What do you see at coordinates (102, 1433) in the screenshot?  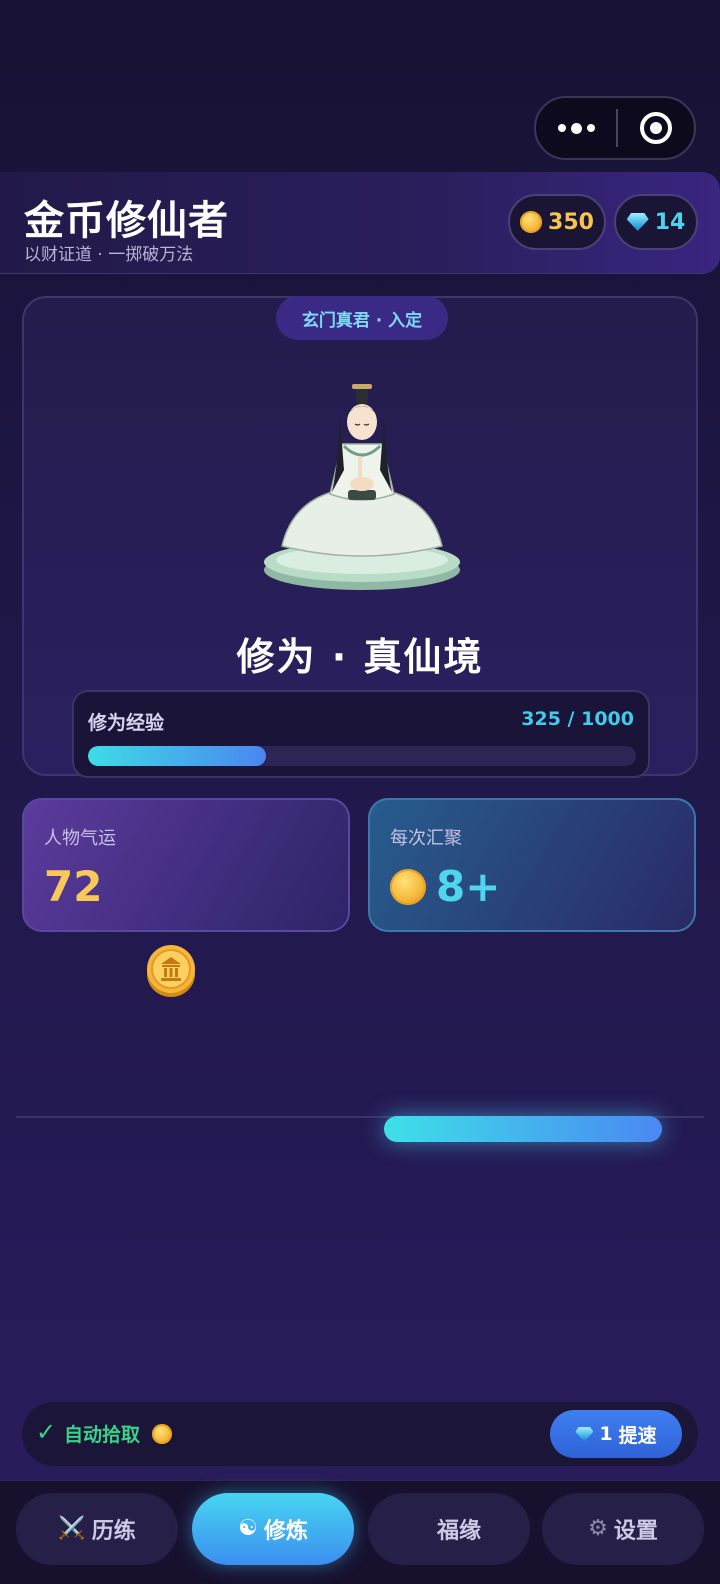 I see `auto-pickup-toggle: 自动拾取` at bounding box center [102, 1433].